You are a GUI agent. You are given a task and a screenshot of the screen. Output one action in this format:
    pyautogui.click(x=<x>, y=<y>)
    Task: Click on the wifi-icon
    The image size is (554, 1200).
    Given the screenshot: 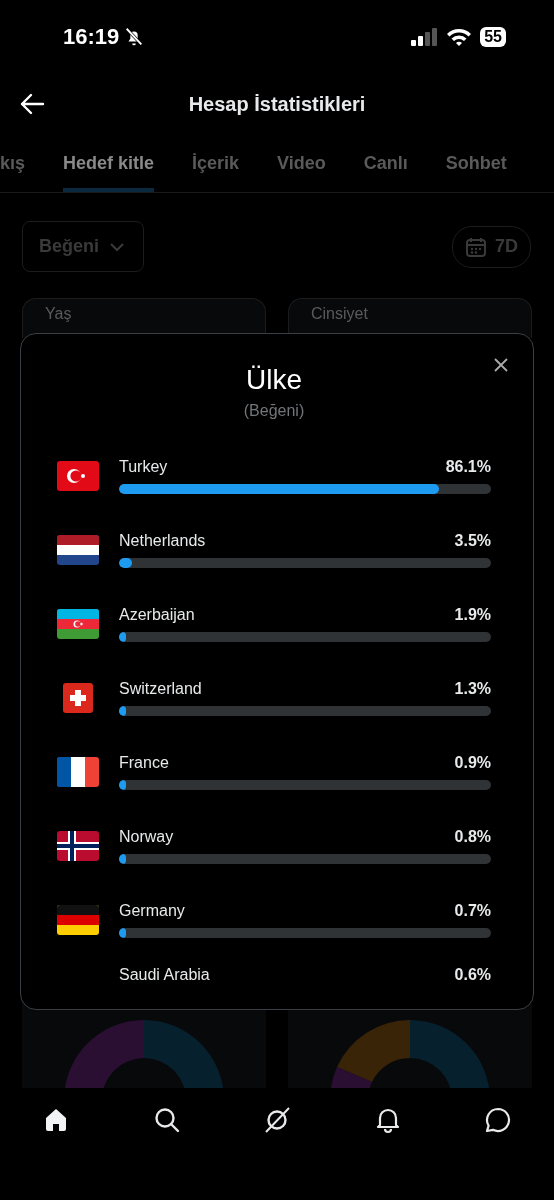 What is the action you would take?
    pyautogui.click(x=459, y=37)
    